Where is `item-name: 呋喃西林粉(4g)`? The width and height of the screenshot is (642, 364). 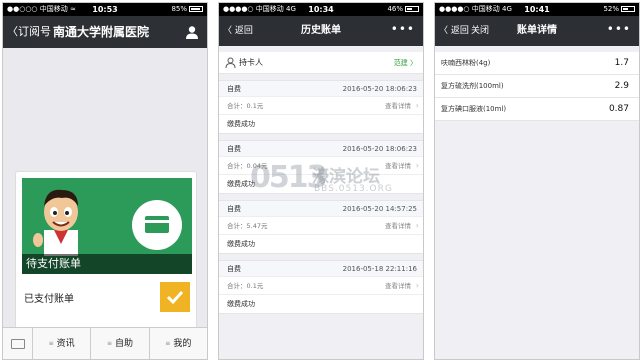 item-name: 呋喃西林粉(4g) is located at coordinates (466, 63).